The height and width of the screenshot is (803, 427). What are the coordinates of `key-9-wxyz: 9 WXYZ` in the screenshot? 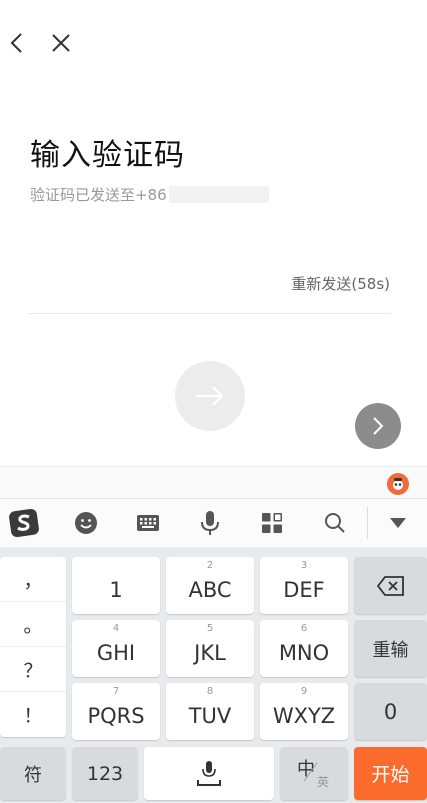 It's located at (304, 711).